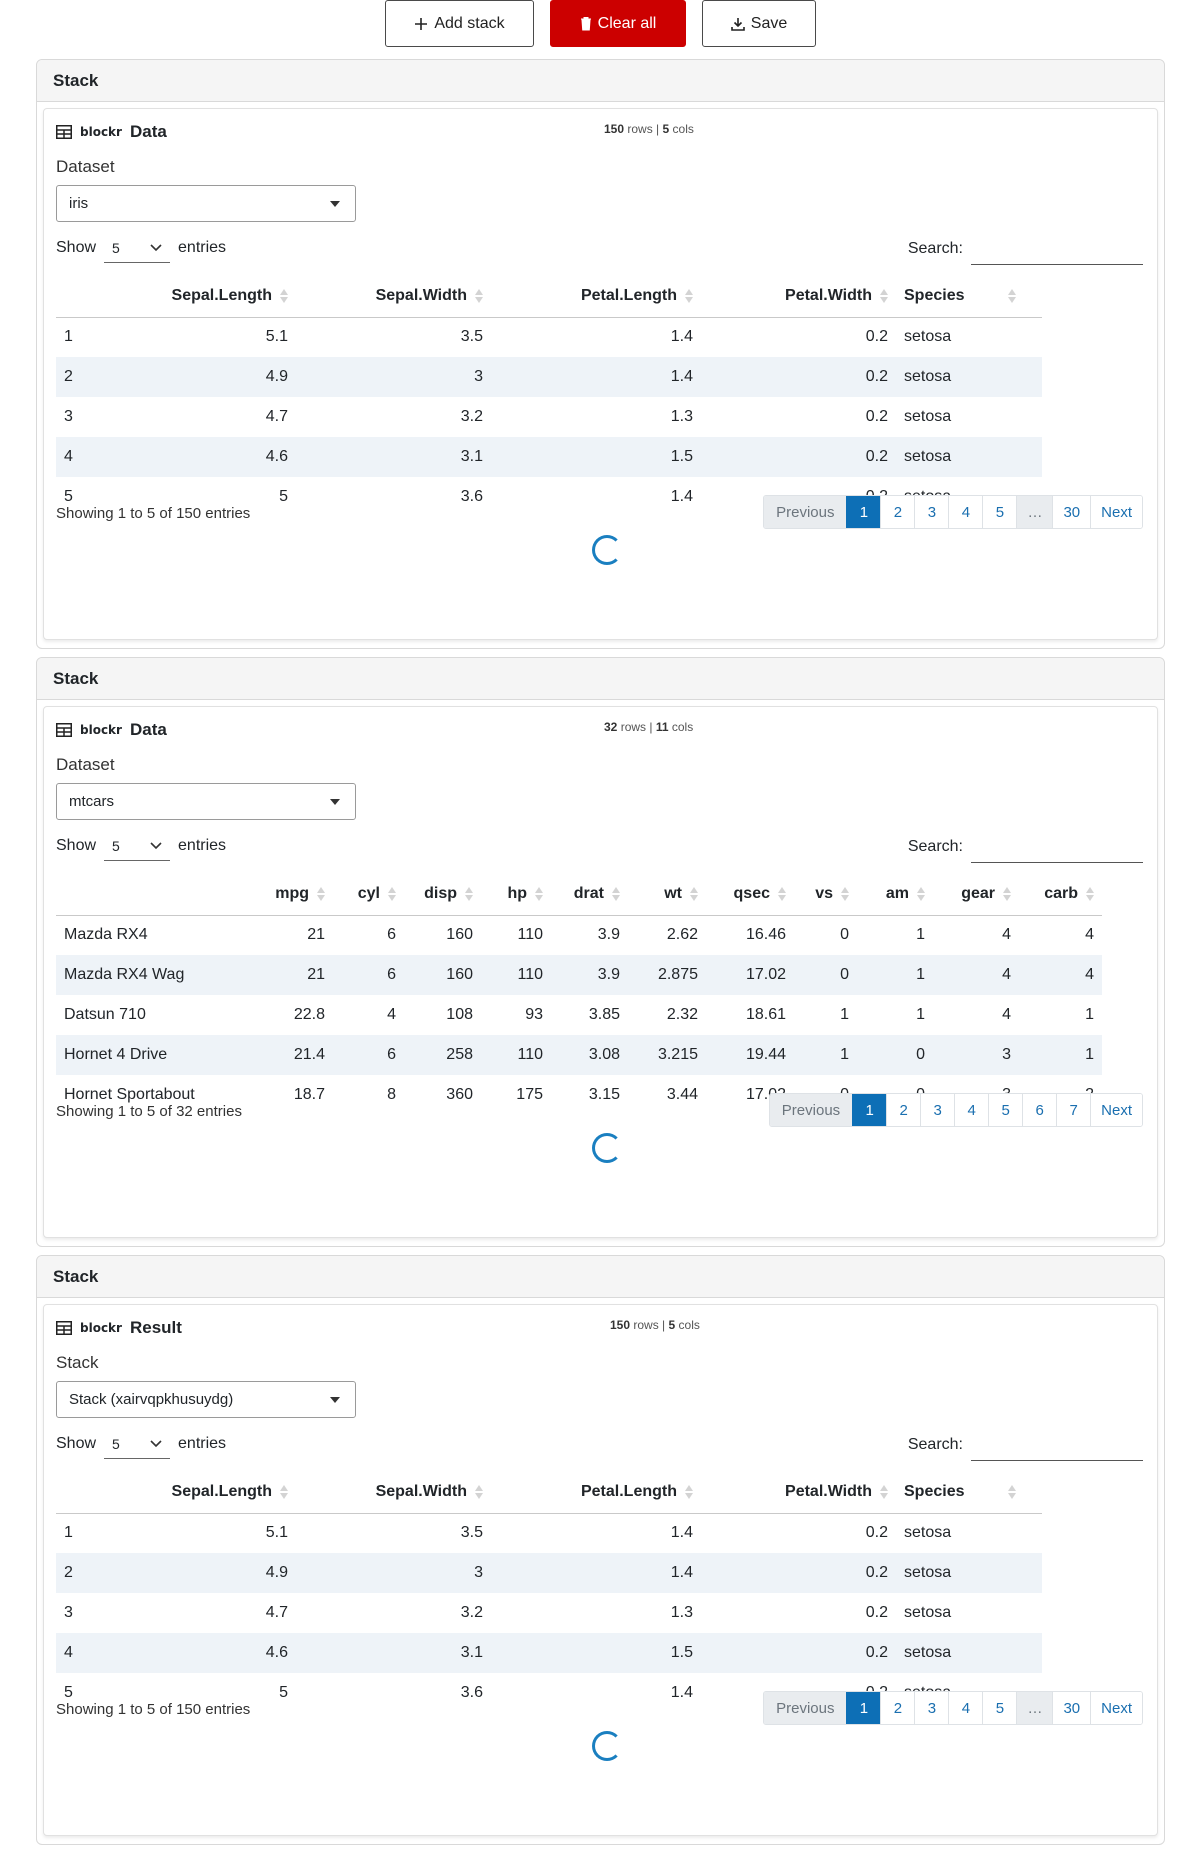 This screenshot has height=1855, width=1200. I want to click on package-name: blockr, so click(101, 1328).